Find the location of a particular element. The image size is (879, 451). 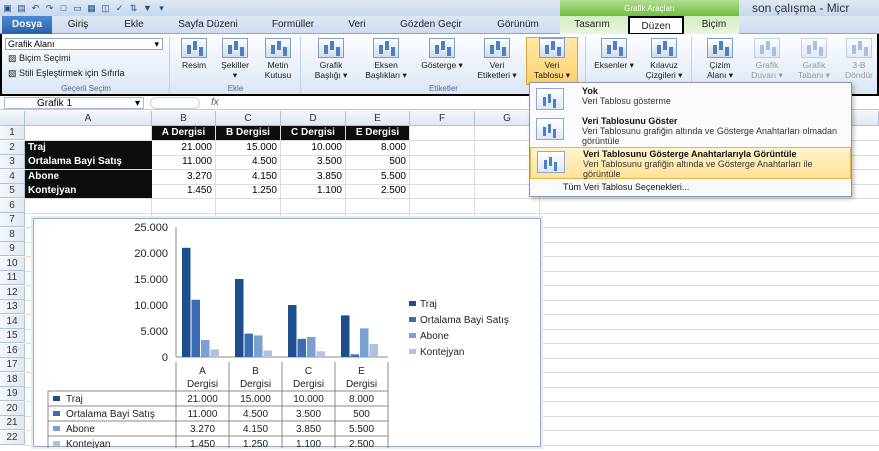

tab-design: Tasarım is located at coordinates (592, 25).